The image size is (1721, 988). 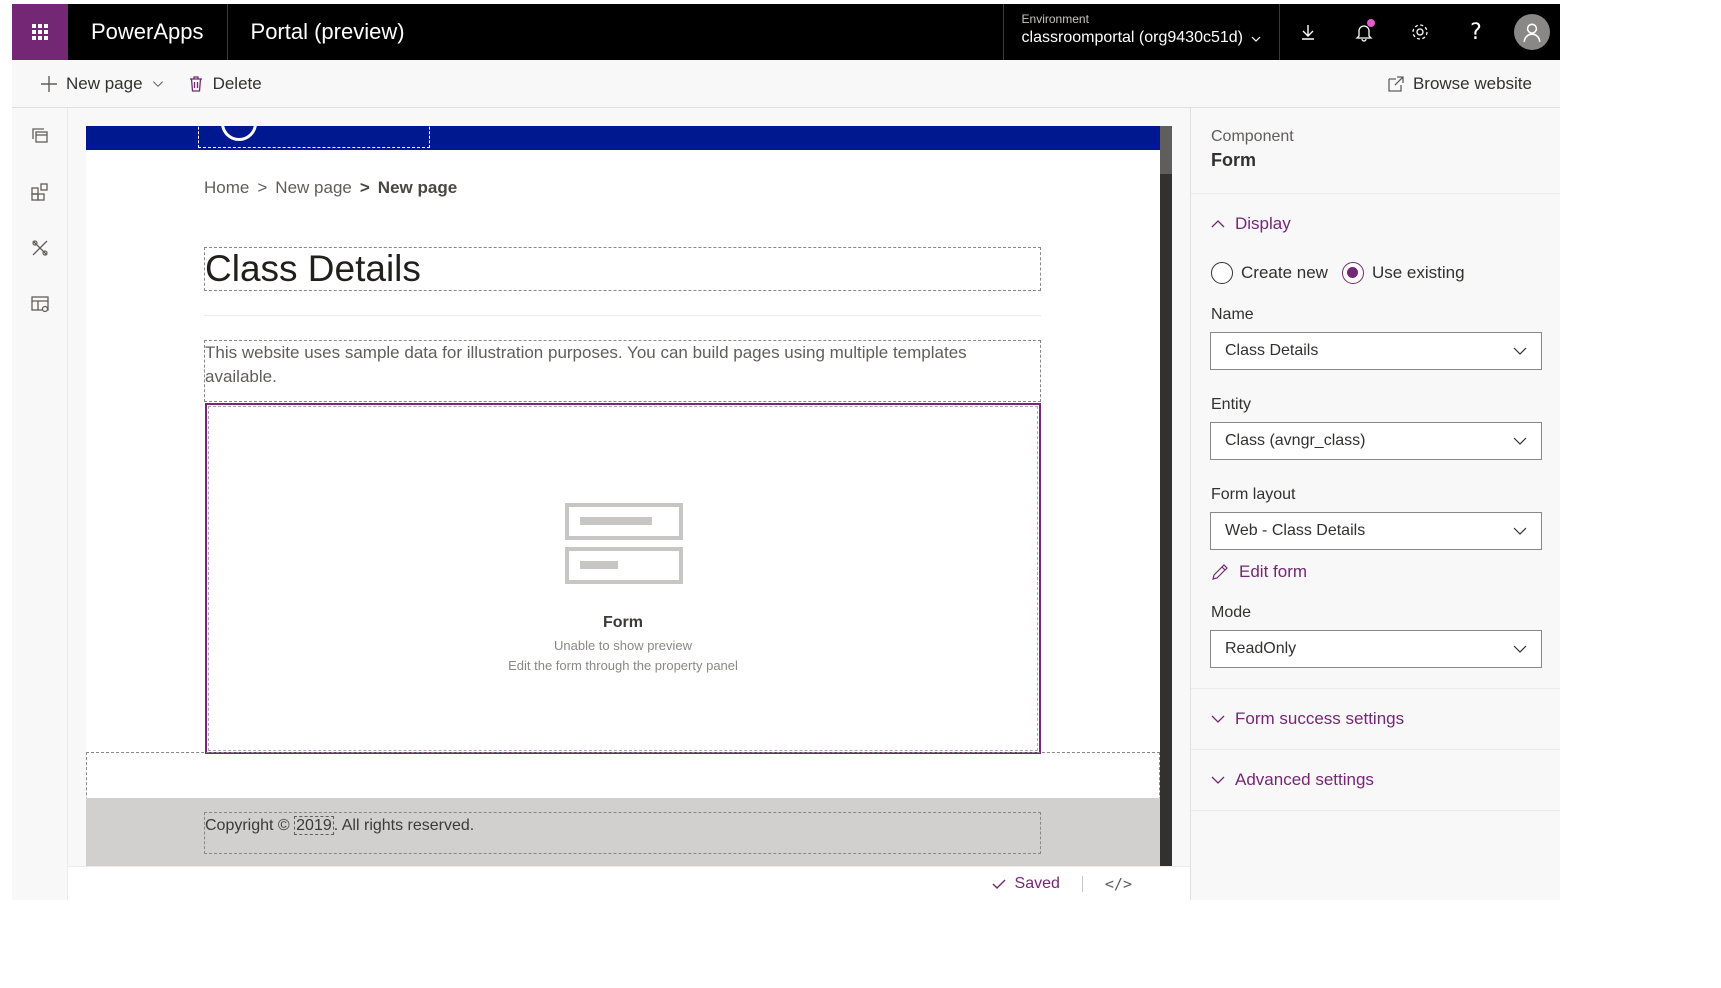 What do you see at coordinates (313, 188) in the screenshot?
I see `breadcrumb-parent: New page` at bounding box center [313, 188].